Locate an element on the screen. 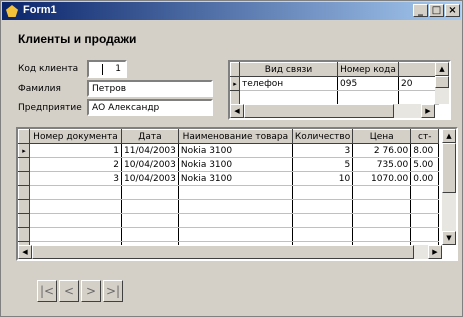 The height and width of the screenshot is (317, 463). cell-sum: 5.00 is located at coordinates (425, 164).